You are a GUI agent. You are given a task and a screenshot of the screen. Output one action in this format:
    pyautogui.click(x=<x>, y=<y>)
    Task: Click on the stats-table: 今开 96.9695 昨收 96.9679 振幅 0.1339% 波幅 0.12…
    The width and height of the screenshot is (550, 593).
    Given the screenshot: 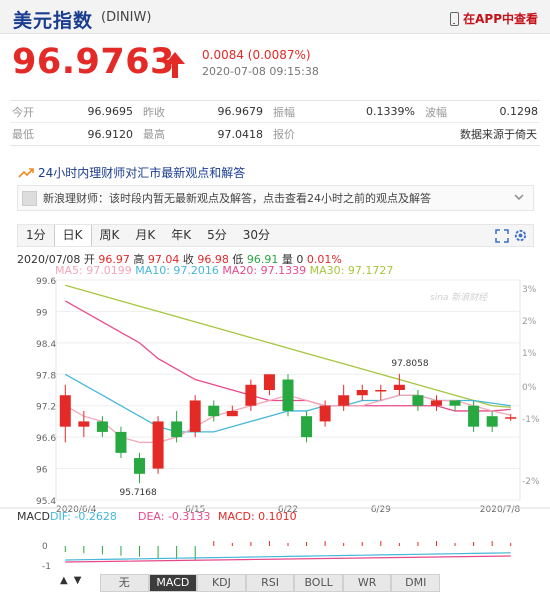 What is the action you would take?
    pyautogui.click(x=275, y=123)
    